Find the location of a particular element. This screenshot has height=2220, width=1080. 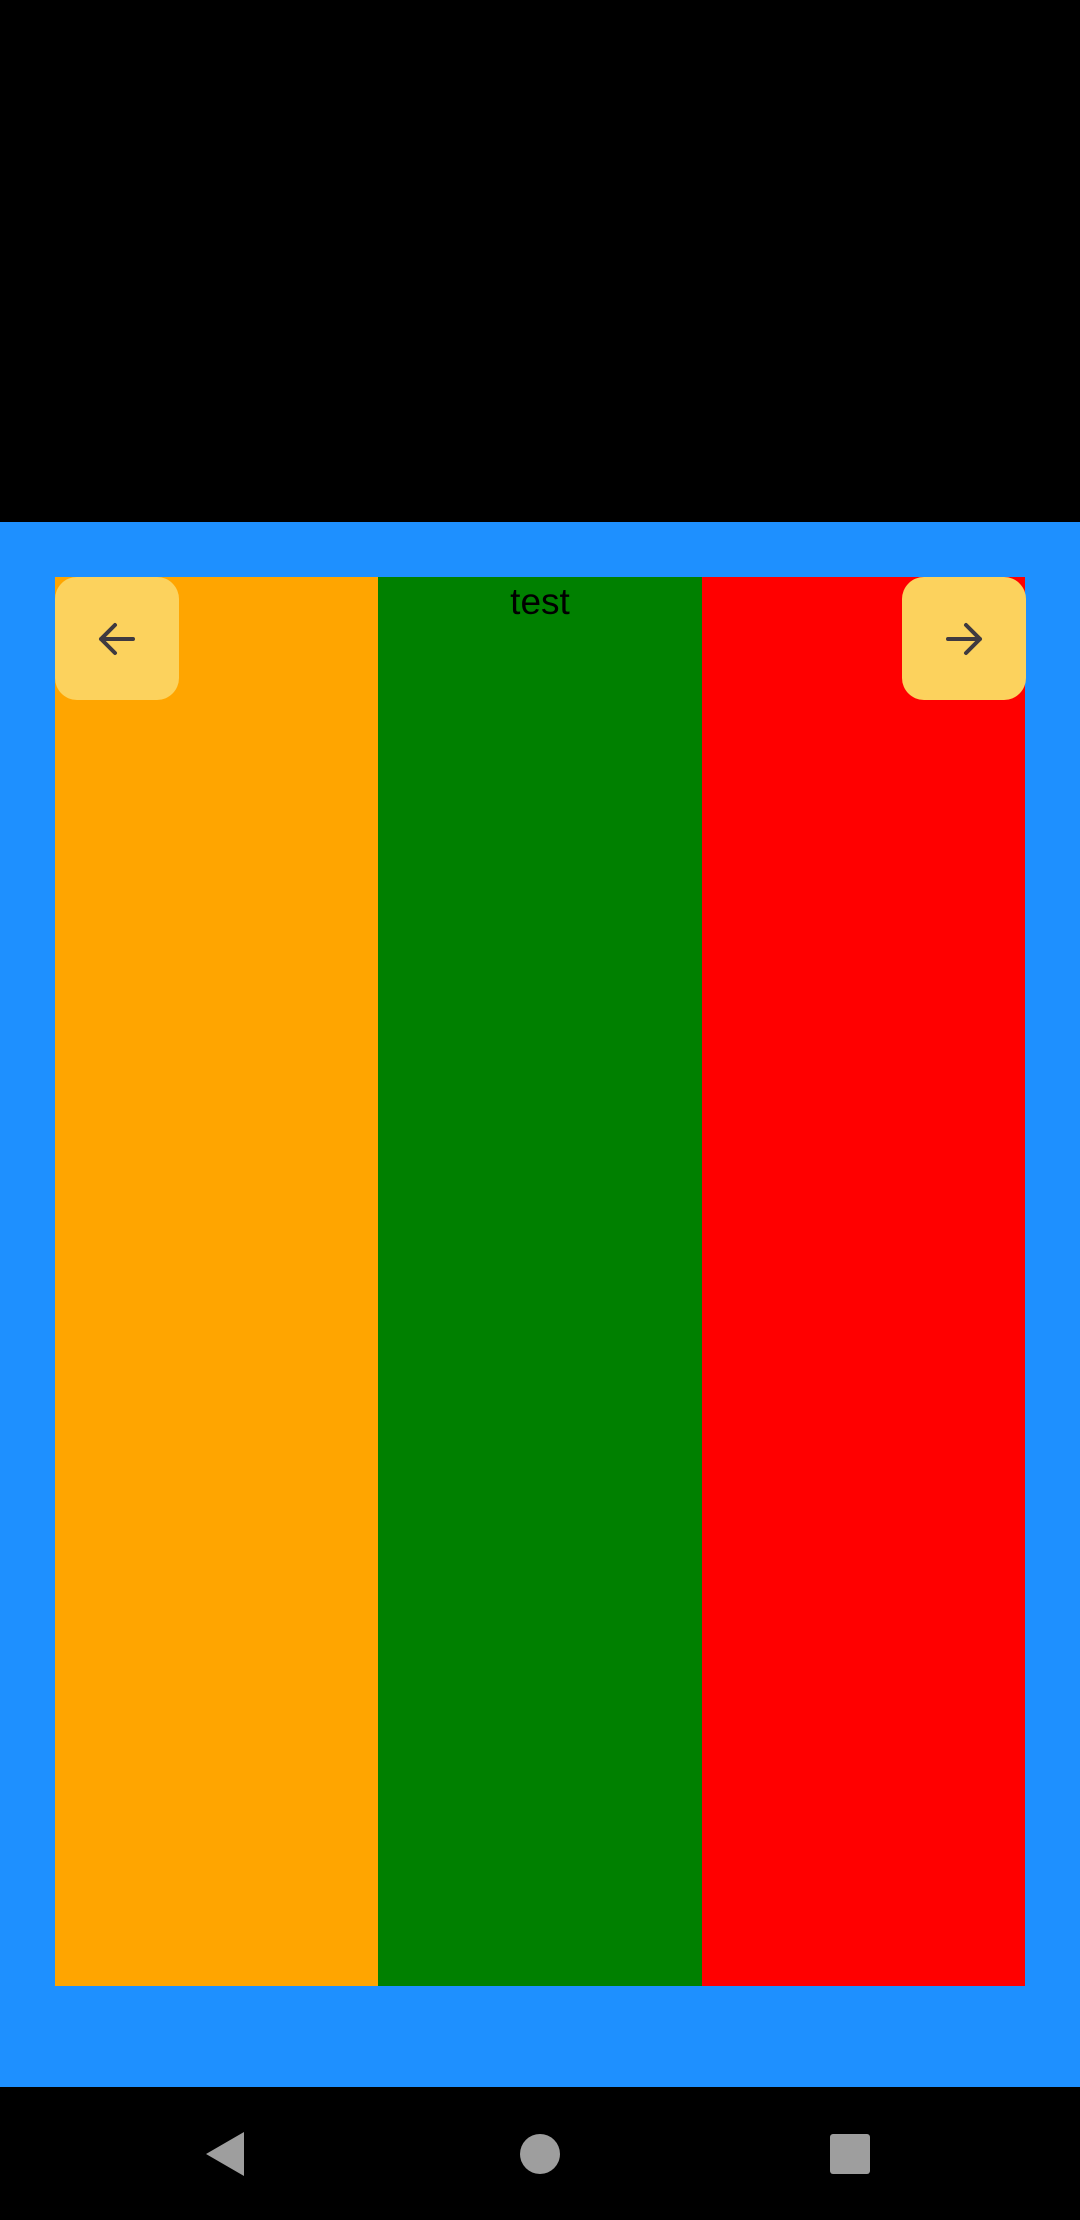

recents-square-icon is located at coordinates (850, 2153).